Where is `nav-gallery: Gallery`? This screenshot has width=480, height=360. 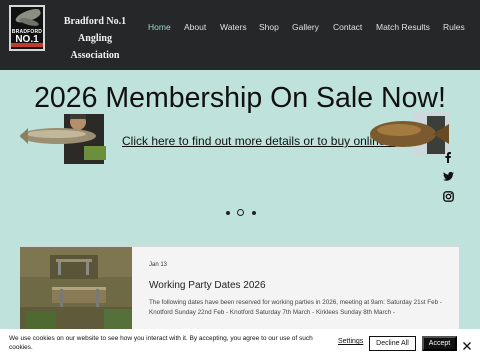 nav-gallery: Gallery is located at coordinates (305, 29).